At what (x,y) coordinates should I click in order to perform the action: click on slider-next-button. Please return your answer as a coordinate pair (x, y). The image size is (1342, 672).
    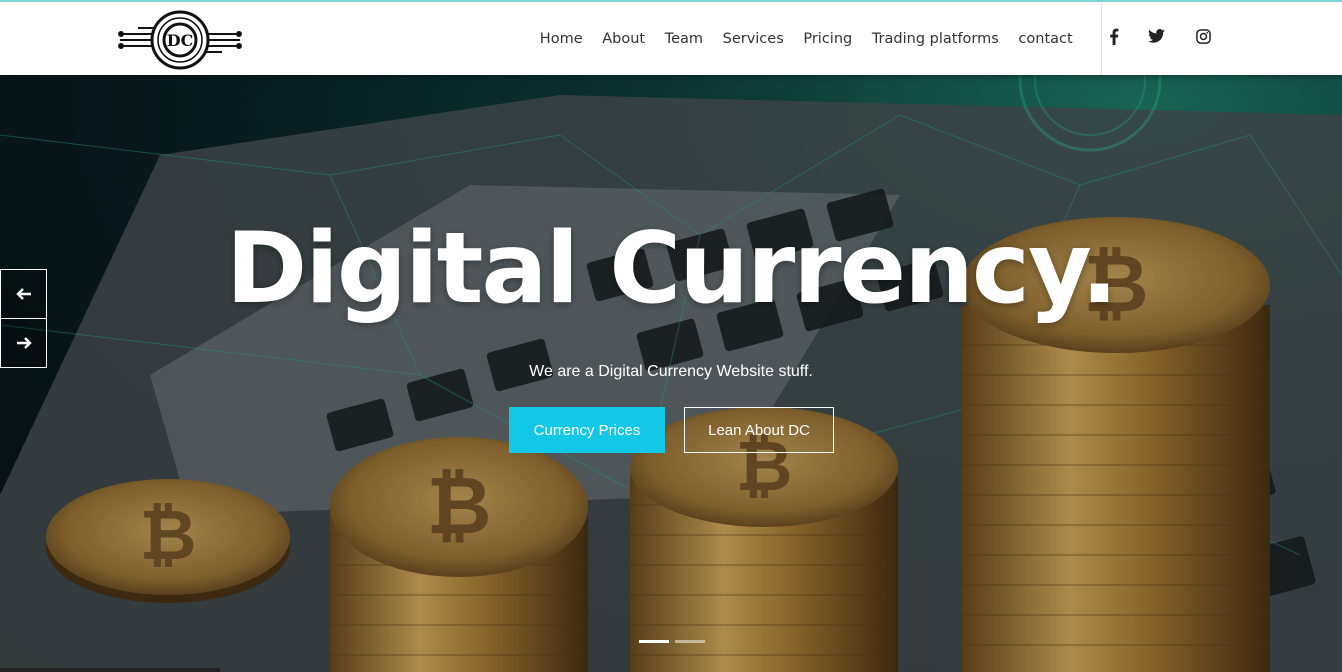
    Looking at the image, I should click on (23, 343).